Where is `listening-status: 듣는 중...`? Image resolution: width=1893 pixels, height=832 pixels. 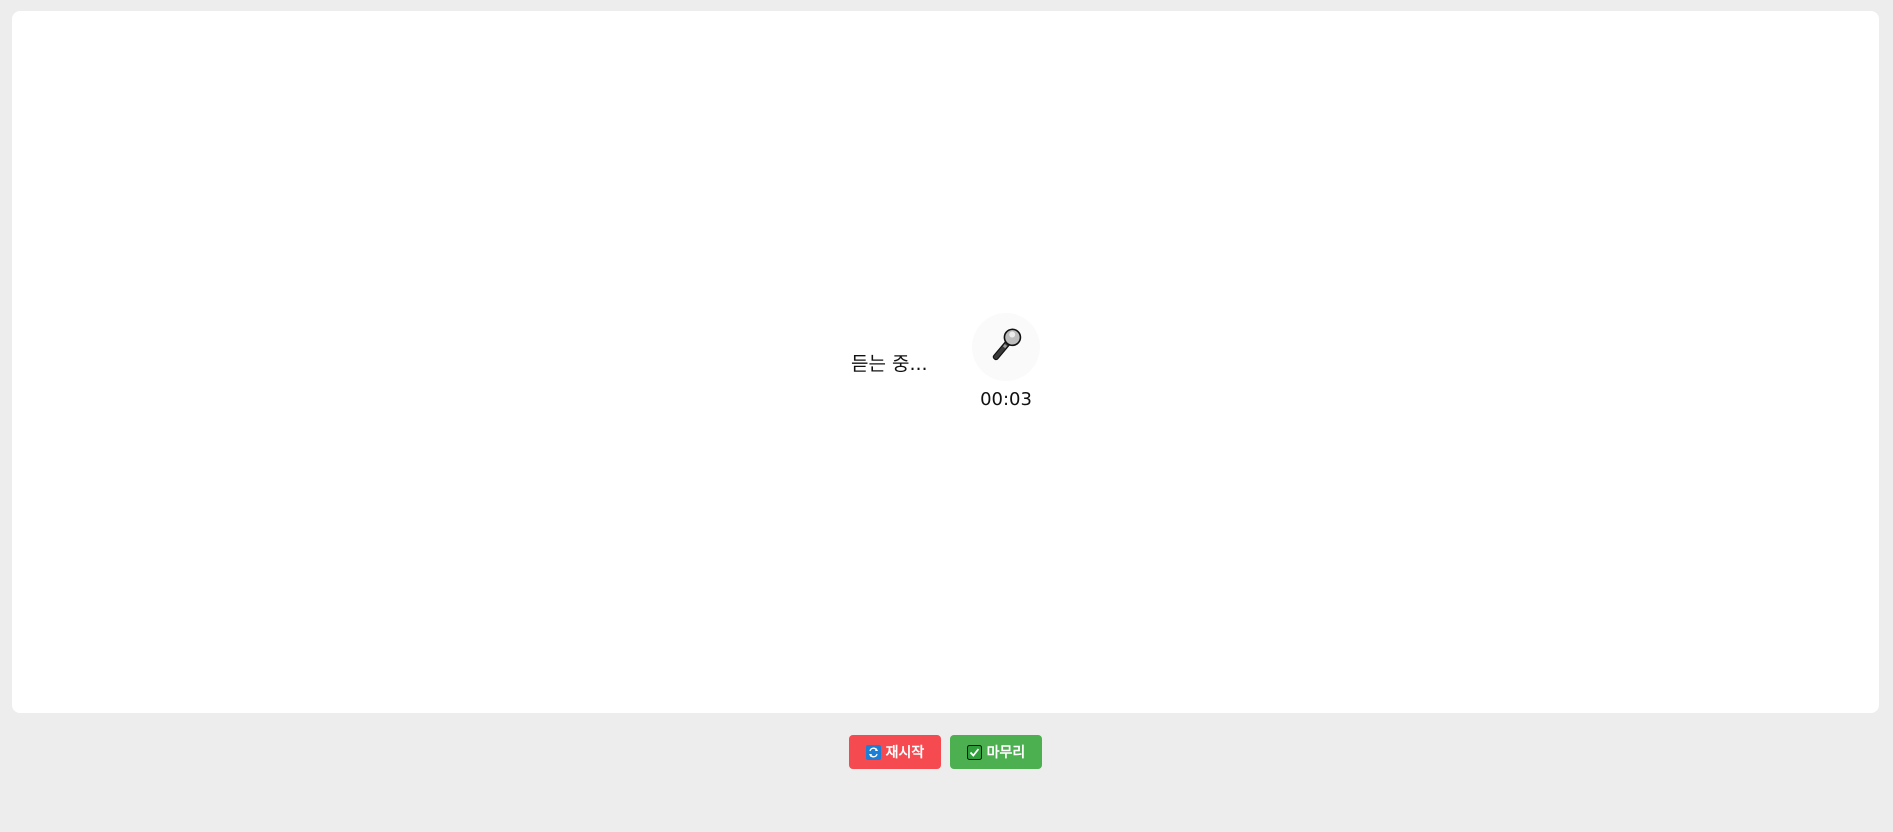 listening-status: 듣는 중... is located at coordinates (889, 364).